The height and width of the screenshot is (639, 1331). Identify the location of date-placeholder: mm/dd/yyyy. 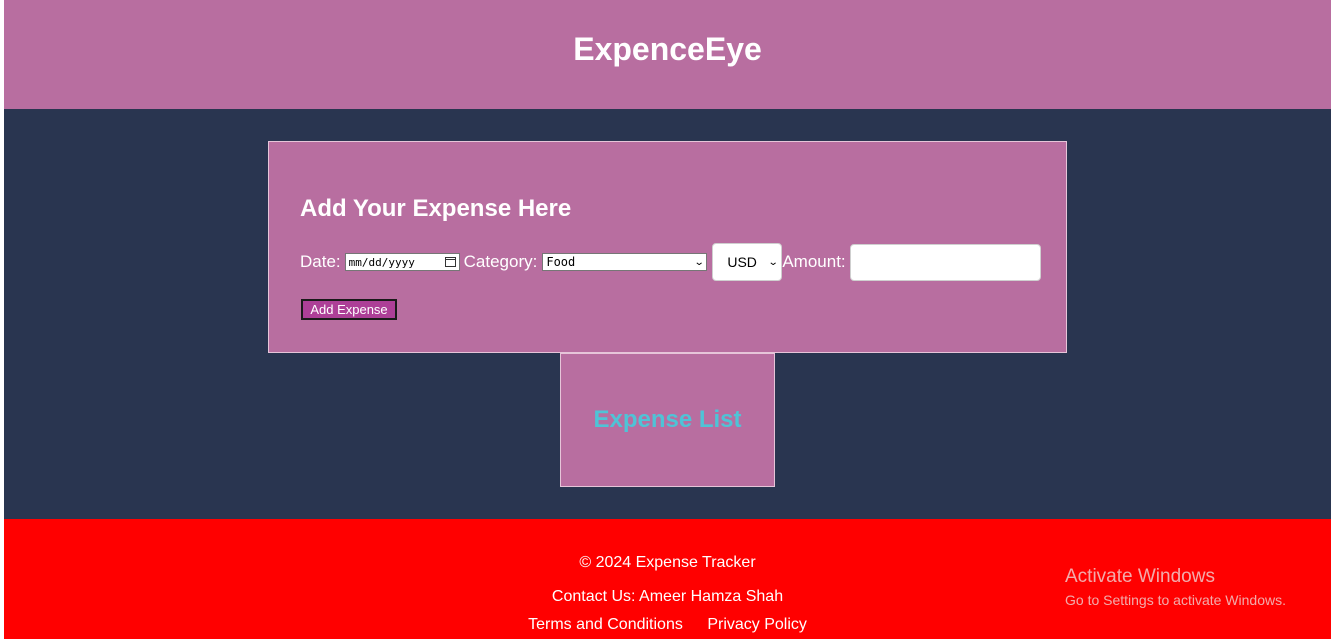
(381, 262).